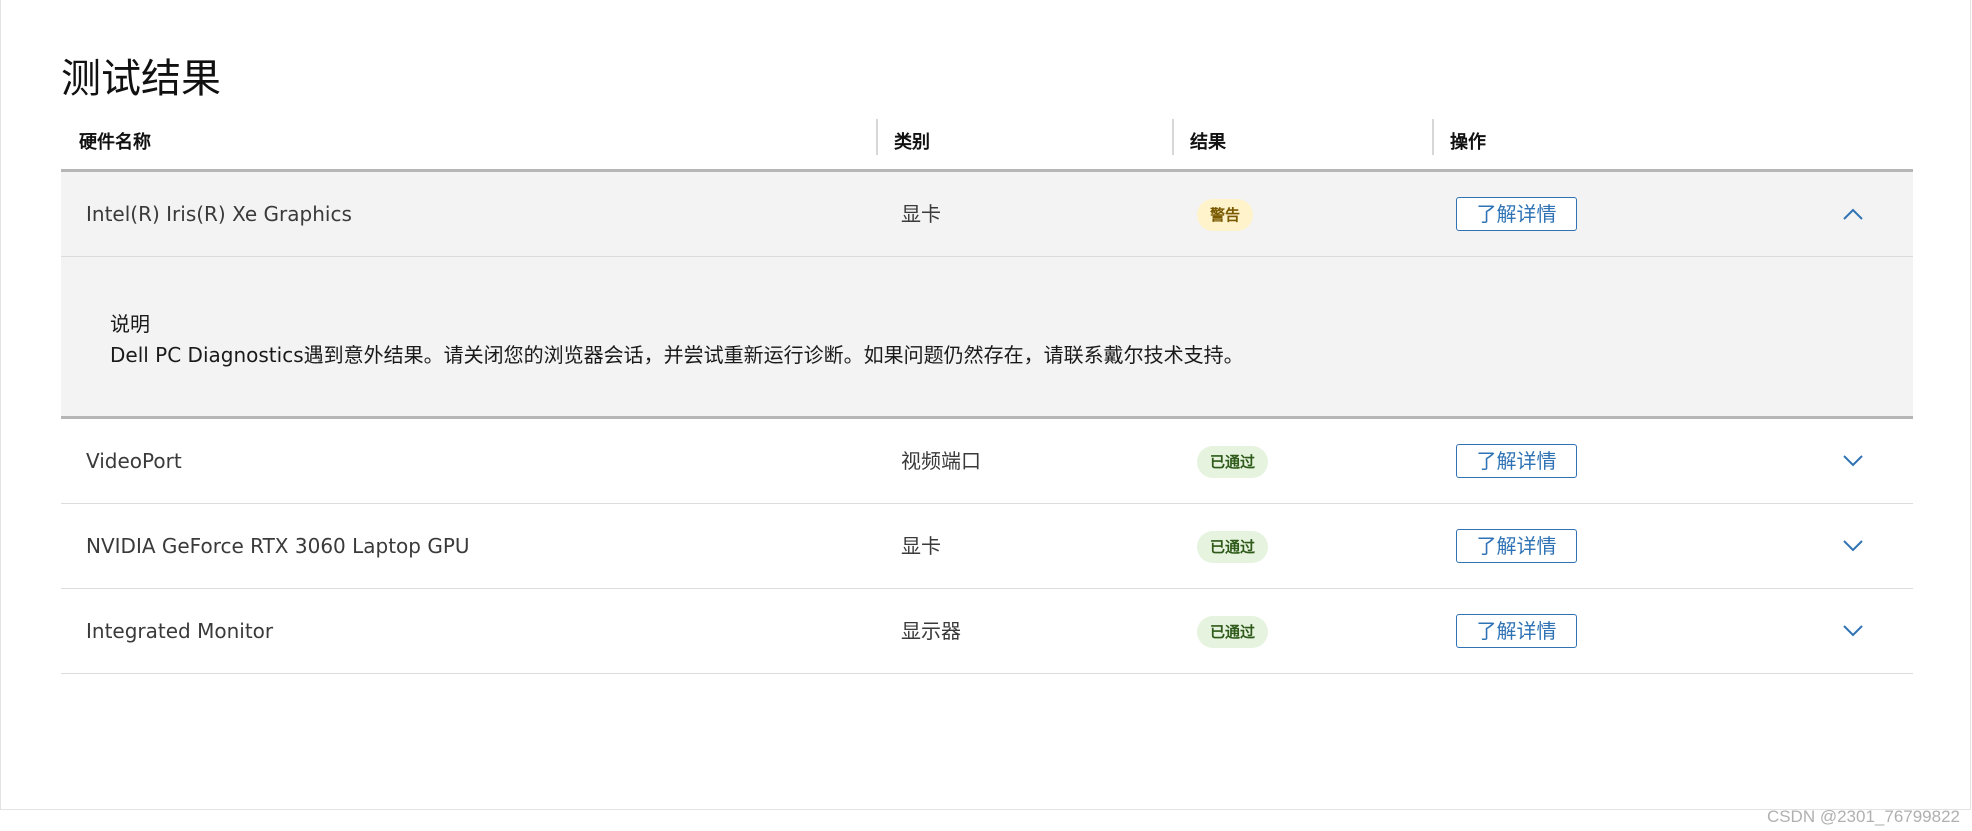 The image size is (1972, 831). What do you see at coordinates (987, 461) in the screenshot?
I see `table-row: VideoPort 视频端口 已通过 了解详情` at bounding box center [987, 461].